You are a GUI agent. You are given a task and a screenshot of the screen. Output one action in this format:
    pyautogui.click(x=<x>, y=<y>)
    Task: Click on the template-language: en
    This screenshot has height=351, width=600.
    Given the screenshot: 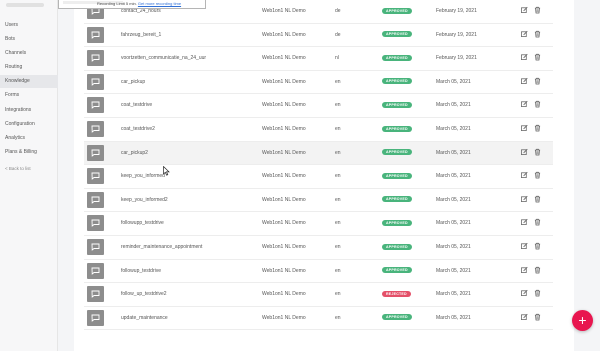 What is the action you would take?
    pyautogui.click(x=338, y=270)
    